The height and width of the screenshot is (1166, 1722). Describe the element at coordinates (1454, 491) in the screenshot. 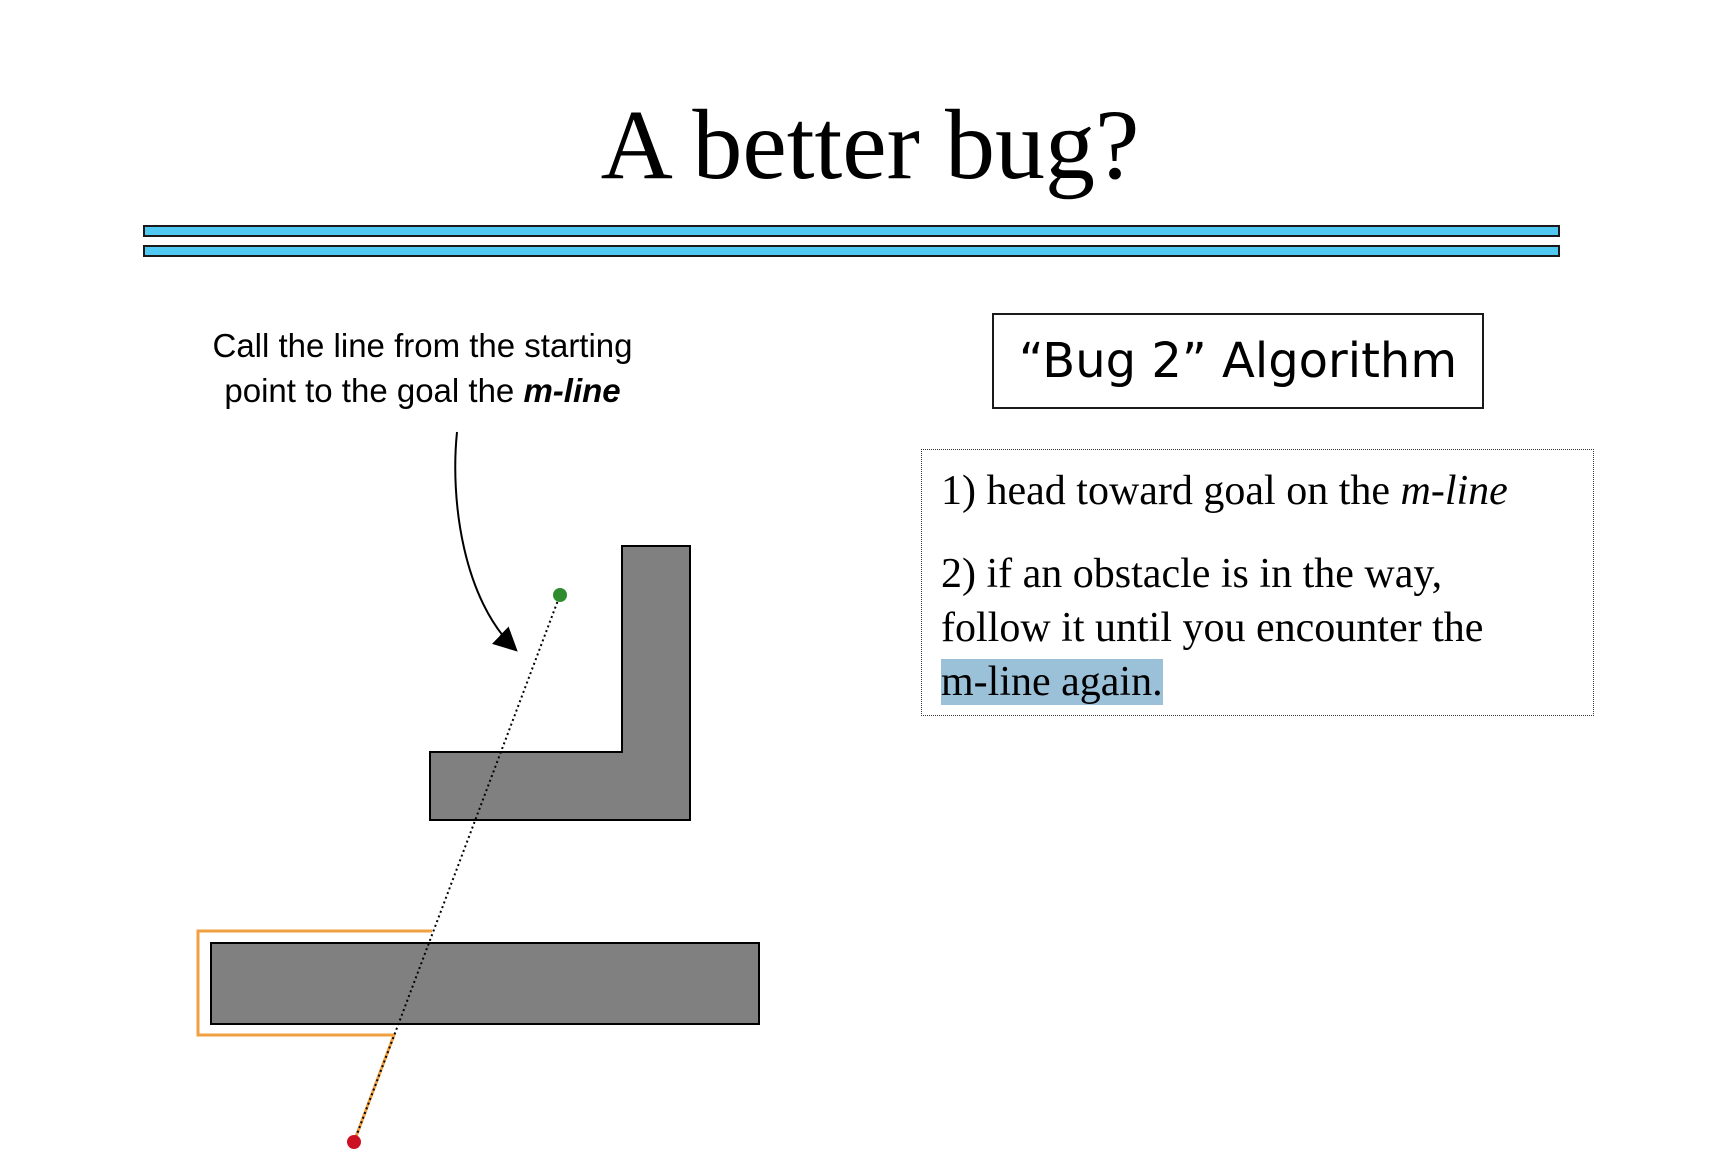

I see `step-1-m-line-term: m-line` at that location.